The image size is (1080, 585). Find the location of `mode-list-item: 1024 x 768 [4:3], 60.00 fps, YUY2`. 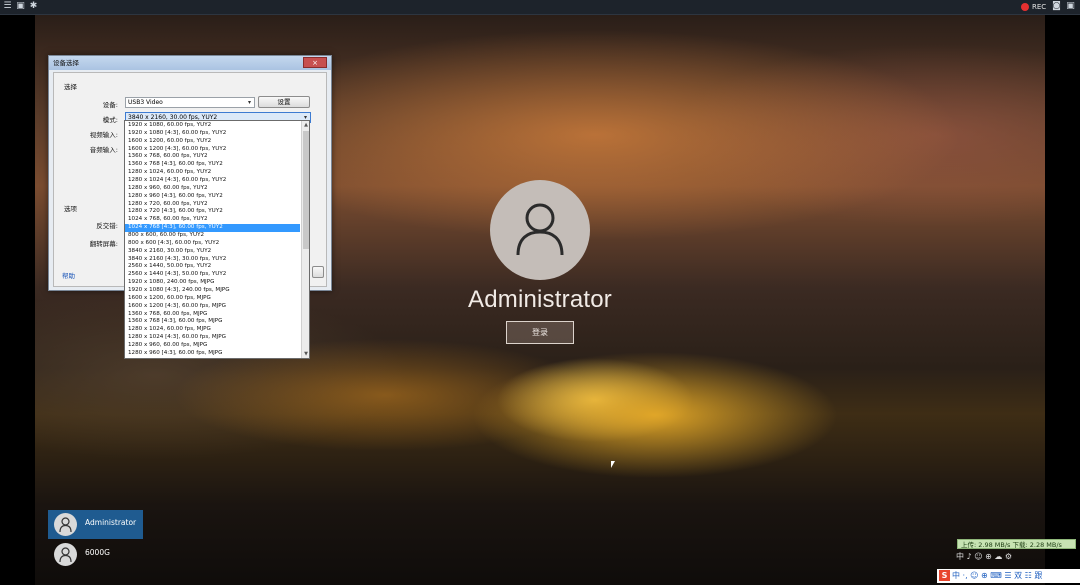

mode-list-item: 1024 x 768 [4:3], 60.00 fps, YUY2 is located at coordinates (212, 228).